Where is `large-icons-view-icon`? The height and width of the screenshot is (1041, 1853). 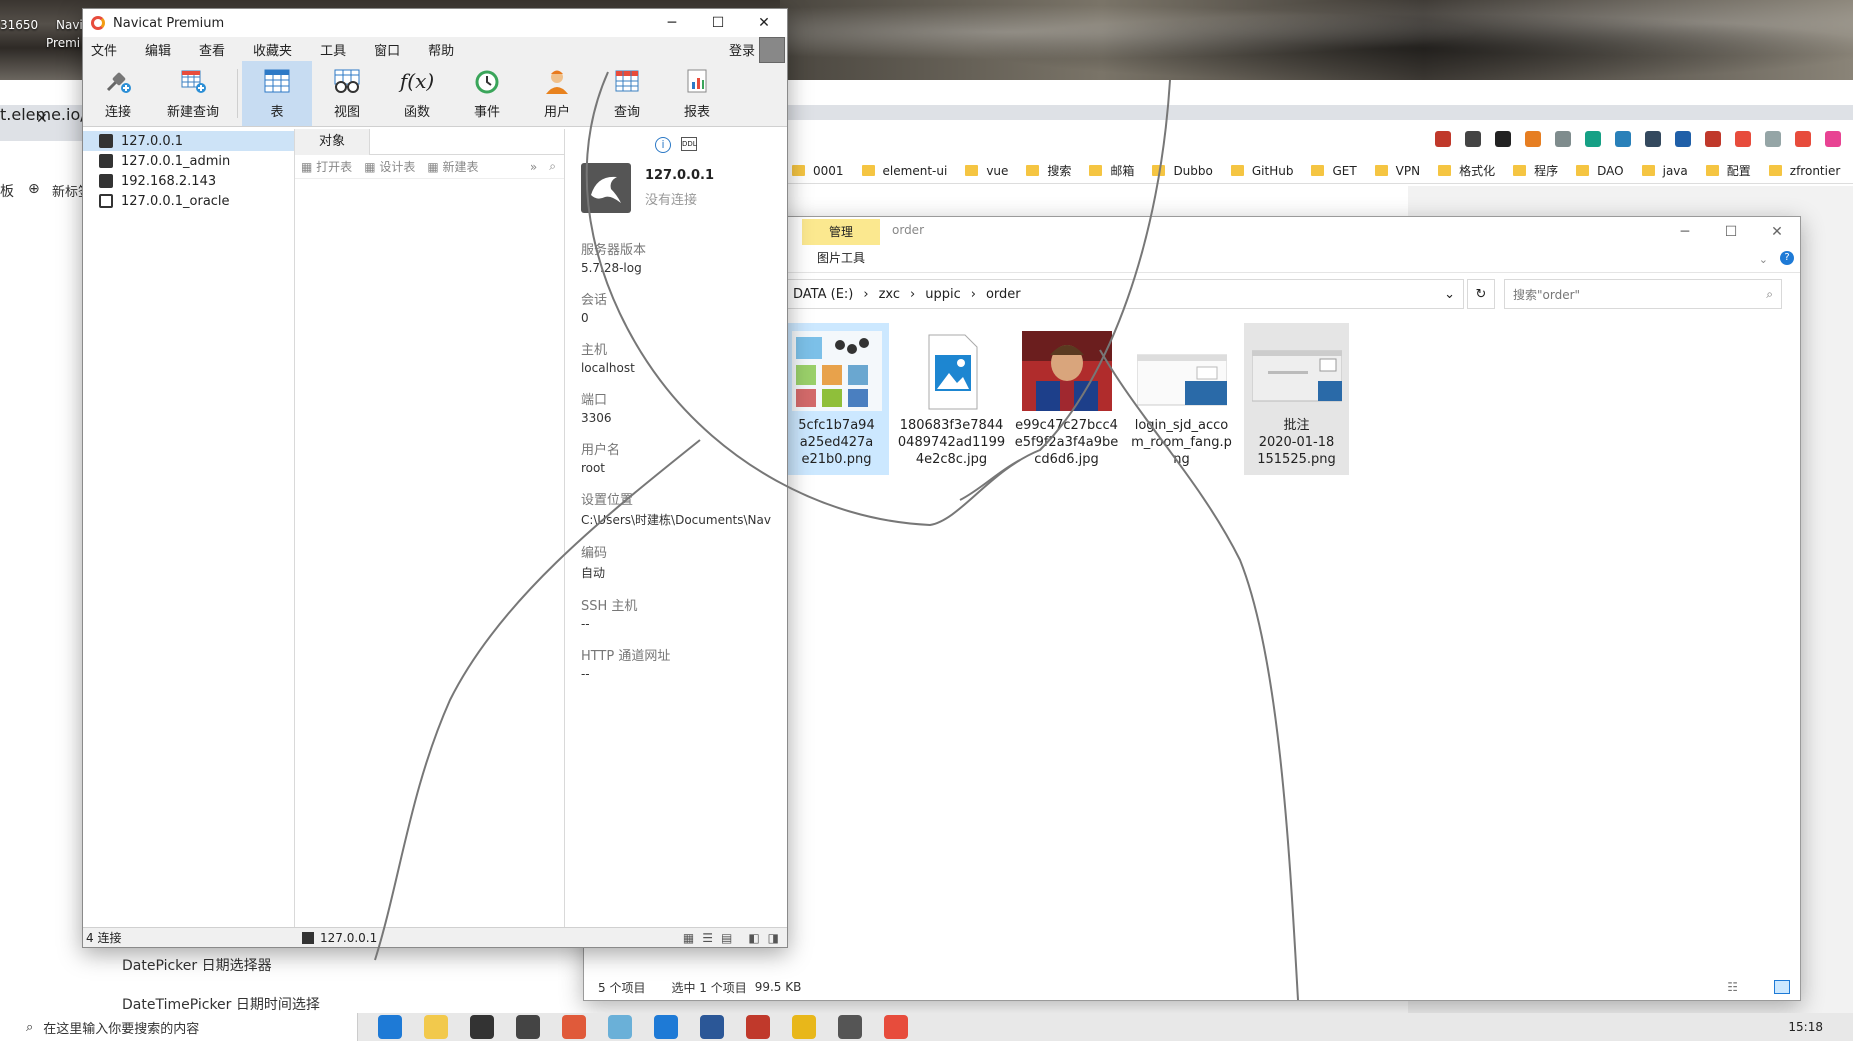 large-icons-view-icon is located at coordinates (1782, 987).